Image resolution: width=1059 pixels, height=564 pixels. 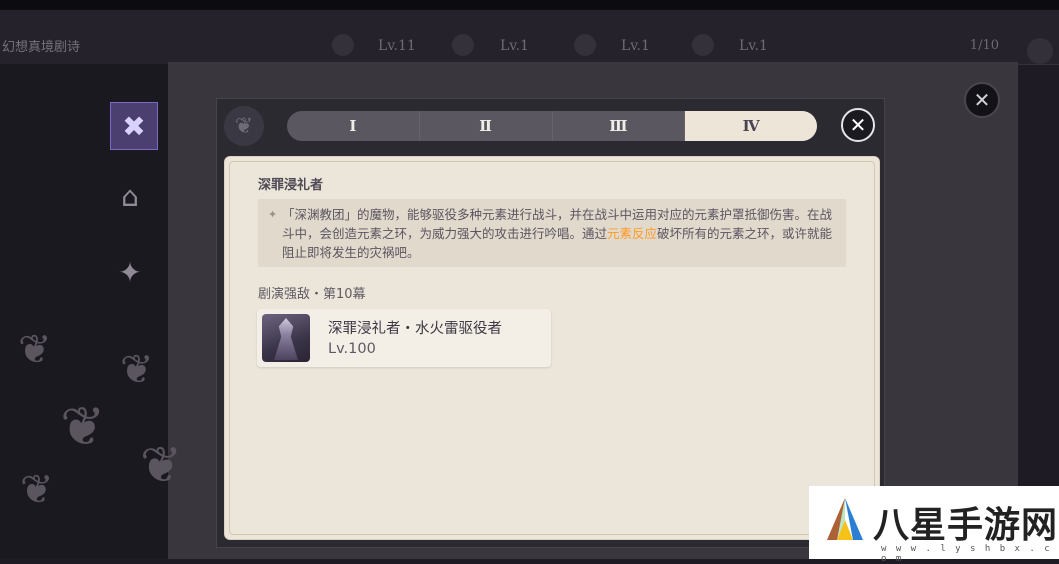 What do you see at coordinates (751, 126) in the screenshot?
I see `tab-act-4: Ⅳ` at bounding box center [751, 126].